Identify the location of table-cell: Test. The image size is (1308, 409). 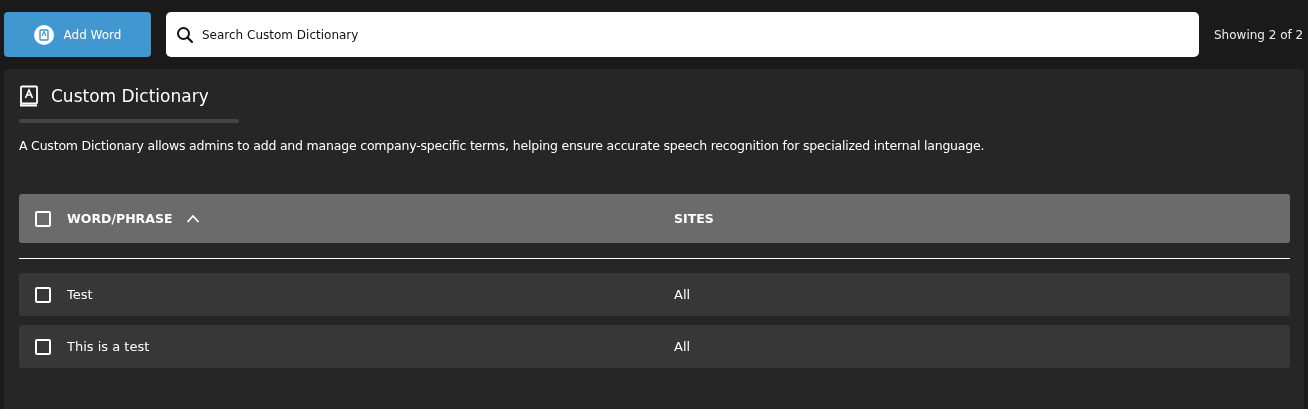
(80, 294).